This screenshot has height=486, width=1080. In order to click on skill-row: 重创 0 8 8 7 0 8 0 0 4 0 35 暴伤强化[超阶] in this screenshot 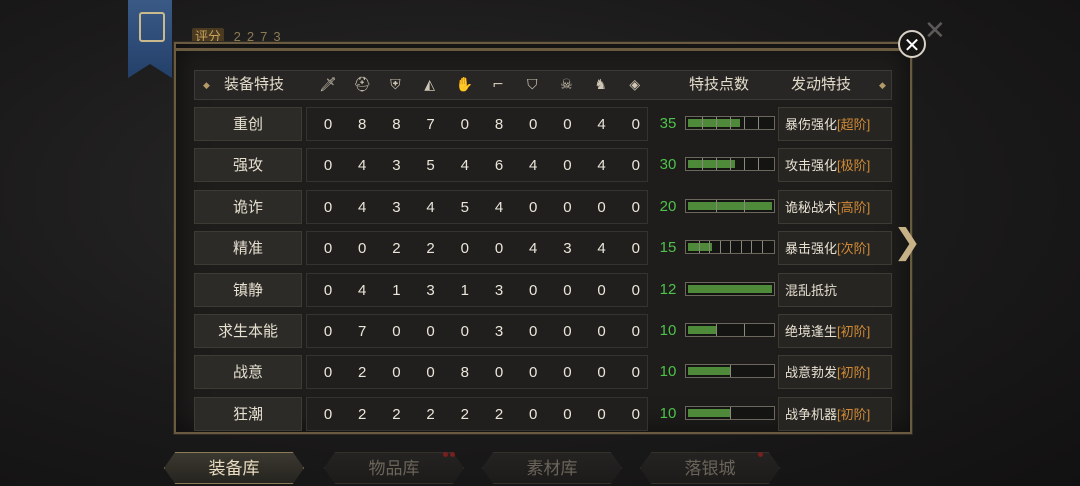, I will do `click(543, 124)`.